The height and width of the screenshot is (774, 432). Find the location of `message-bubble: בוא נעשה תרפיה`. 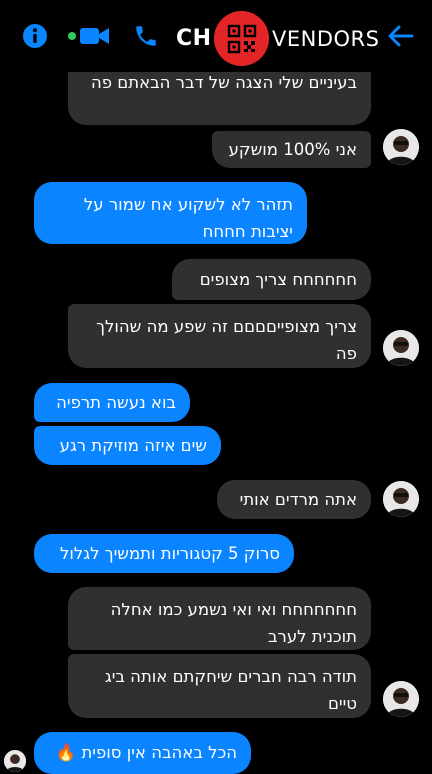

message-bubble: בוא נעשה תרפיה is located at coordinates (112, 402).